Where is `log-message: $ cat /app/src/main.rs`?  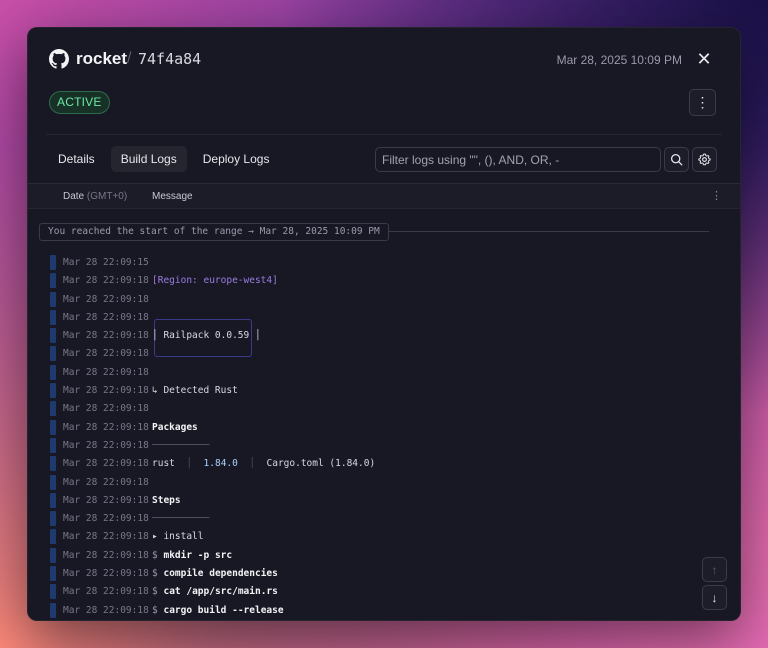
log-message: $ cat /app/src/main.rs is located at coordinates (215, 592).